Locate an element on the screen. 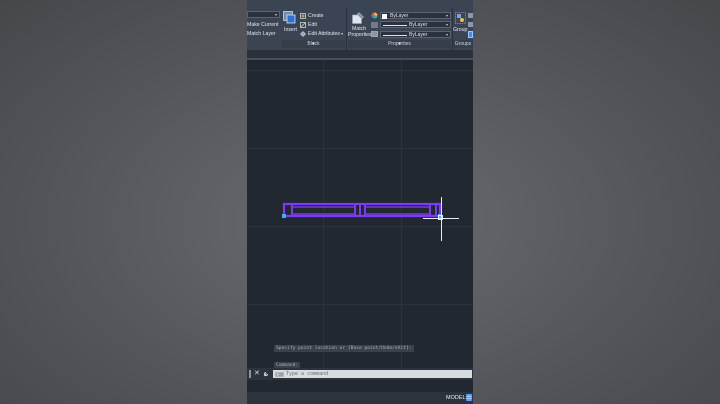 This screenshot has width=720, height=404. linetype-value: ByLayer is located at coordinates (418, 25).